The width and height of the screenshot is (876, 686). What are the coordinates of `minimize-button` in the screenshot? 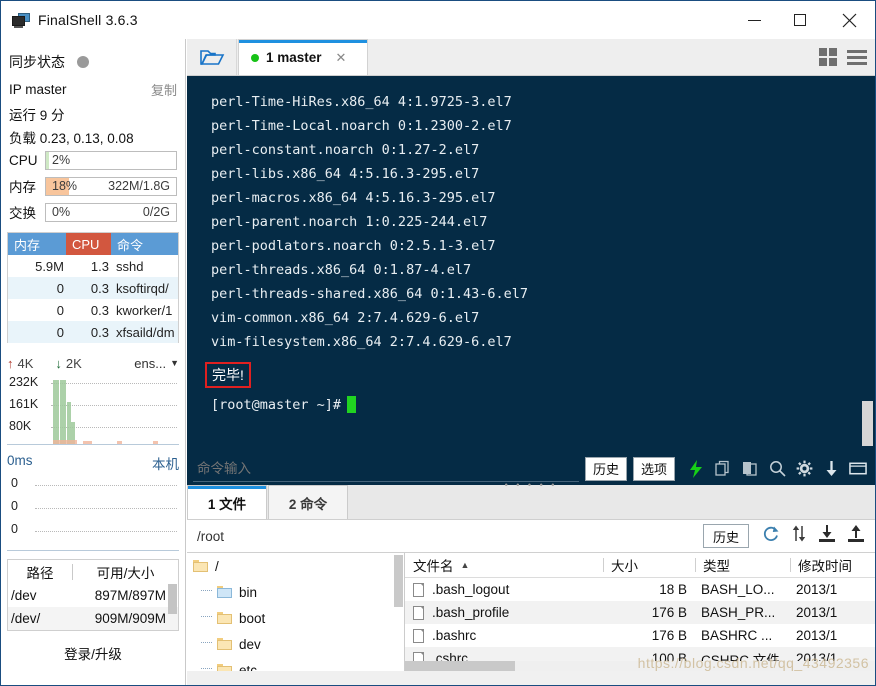 It's located at (754, 20).